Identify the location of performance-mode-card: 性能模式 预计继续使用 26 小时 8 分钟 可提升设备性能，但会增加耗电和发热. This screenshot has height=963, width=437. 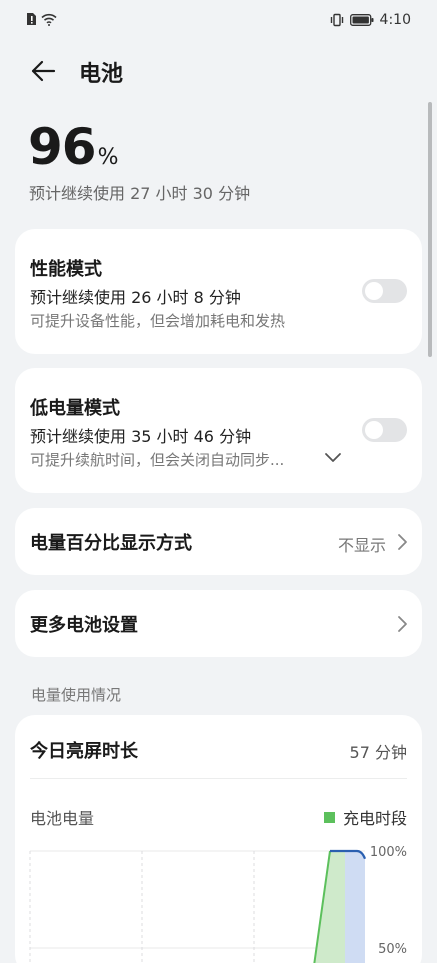
(218, 291).